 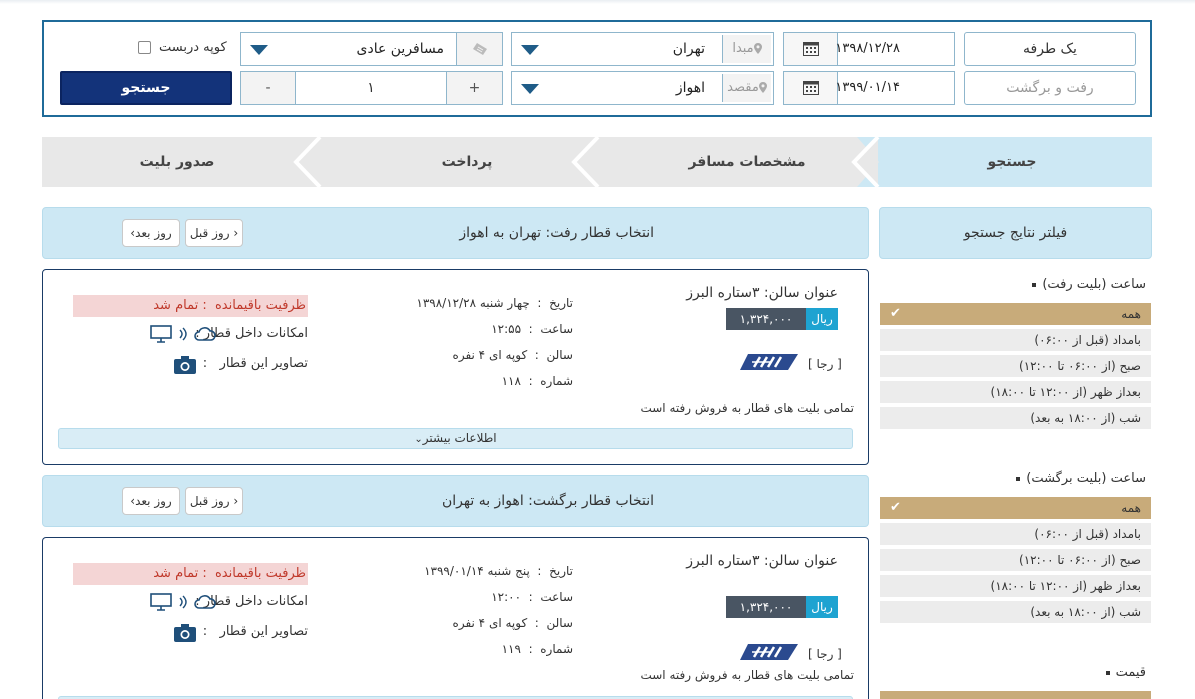 I want to click on return-date-field: ۱۳۹۹/۰۱/۱۴, so click(x=869, y=88).